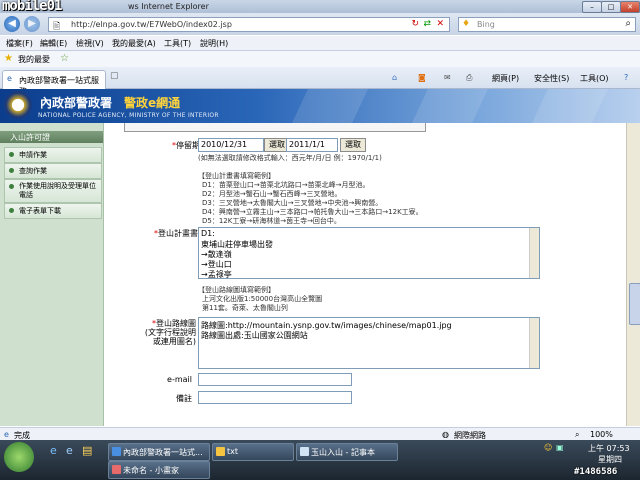 The width and height of the screenshot is (640, 480). I want to click on menu-help: 說明(H), so click(214, 43).